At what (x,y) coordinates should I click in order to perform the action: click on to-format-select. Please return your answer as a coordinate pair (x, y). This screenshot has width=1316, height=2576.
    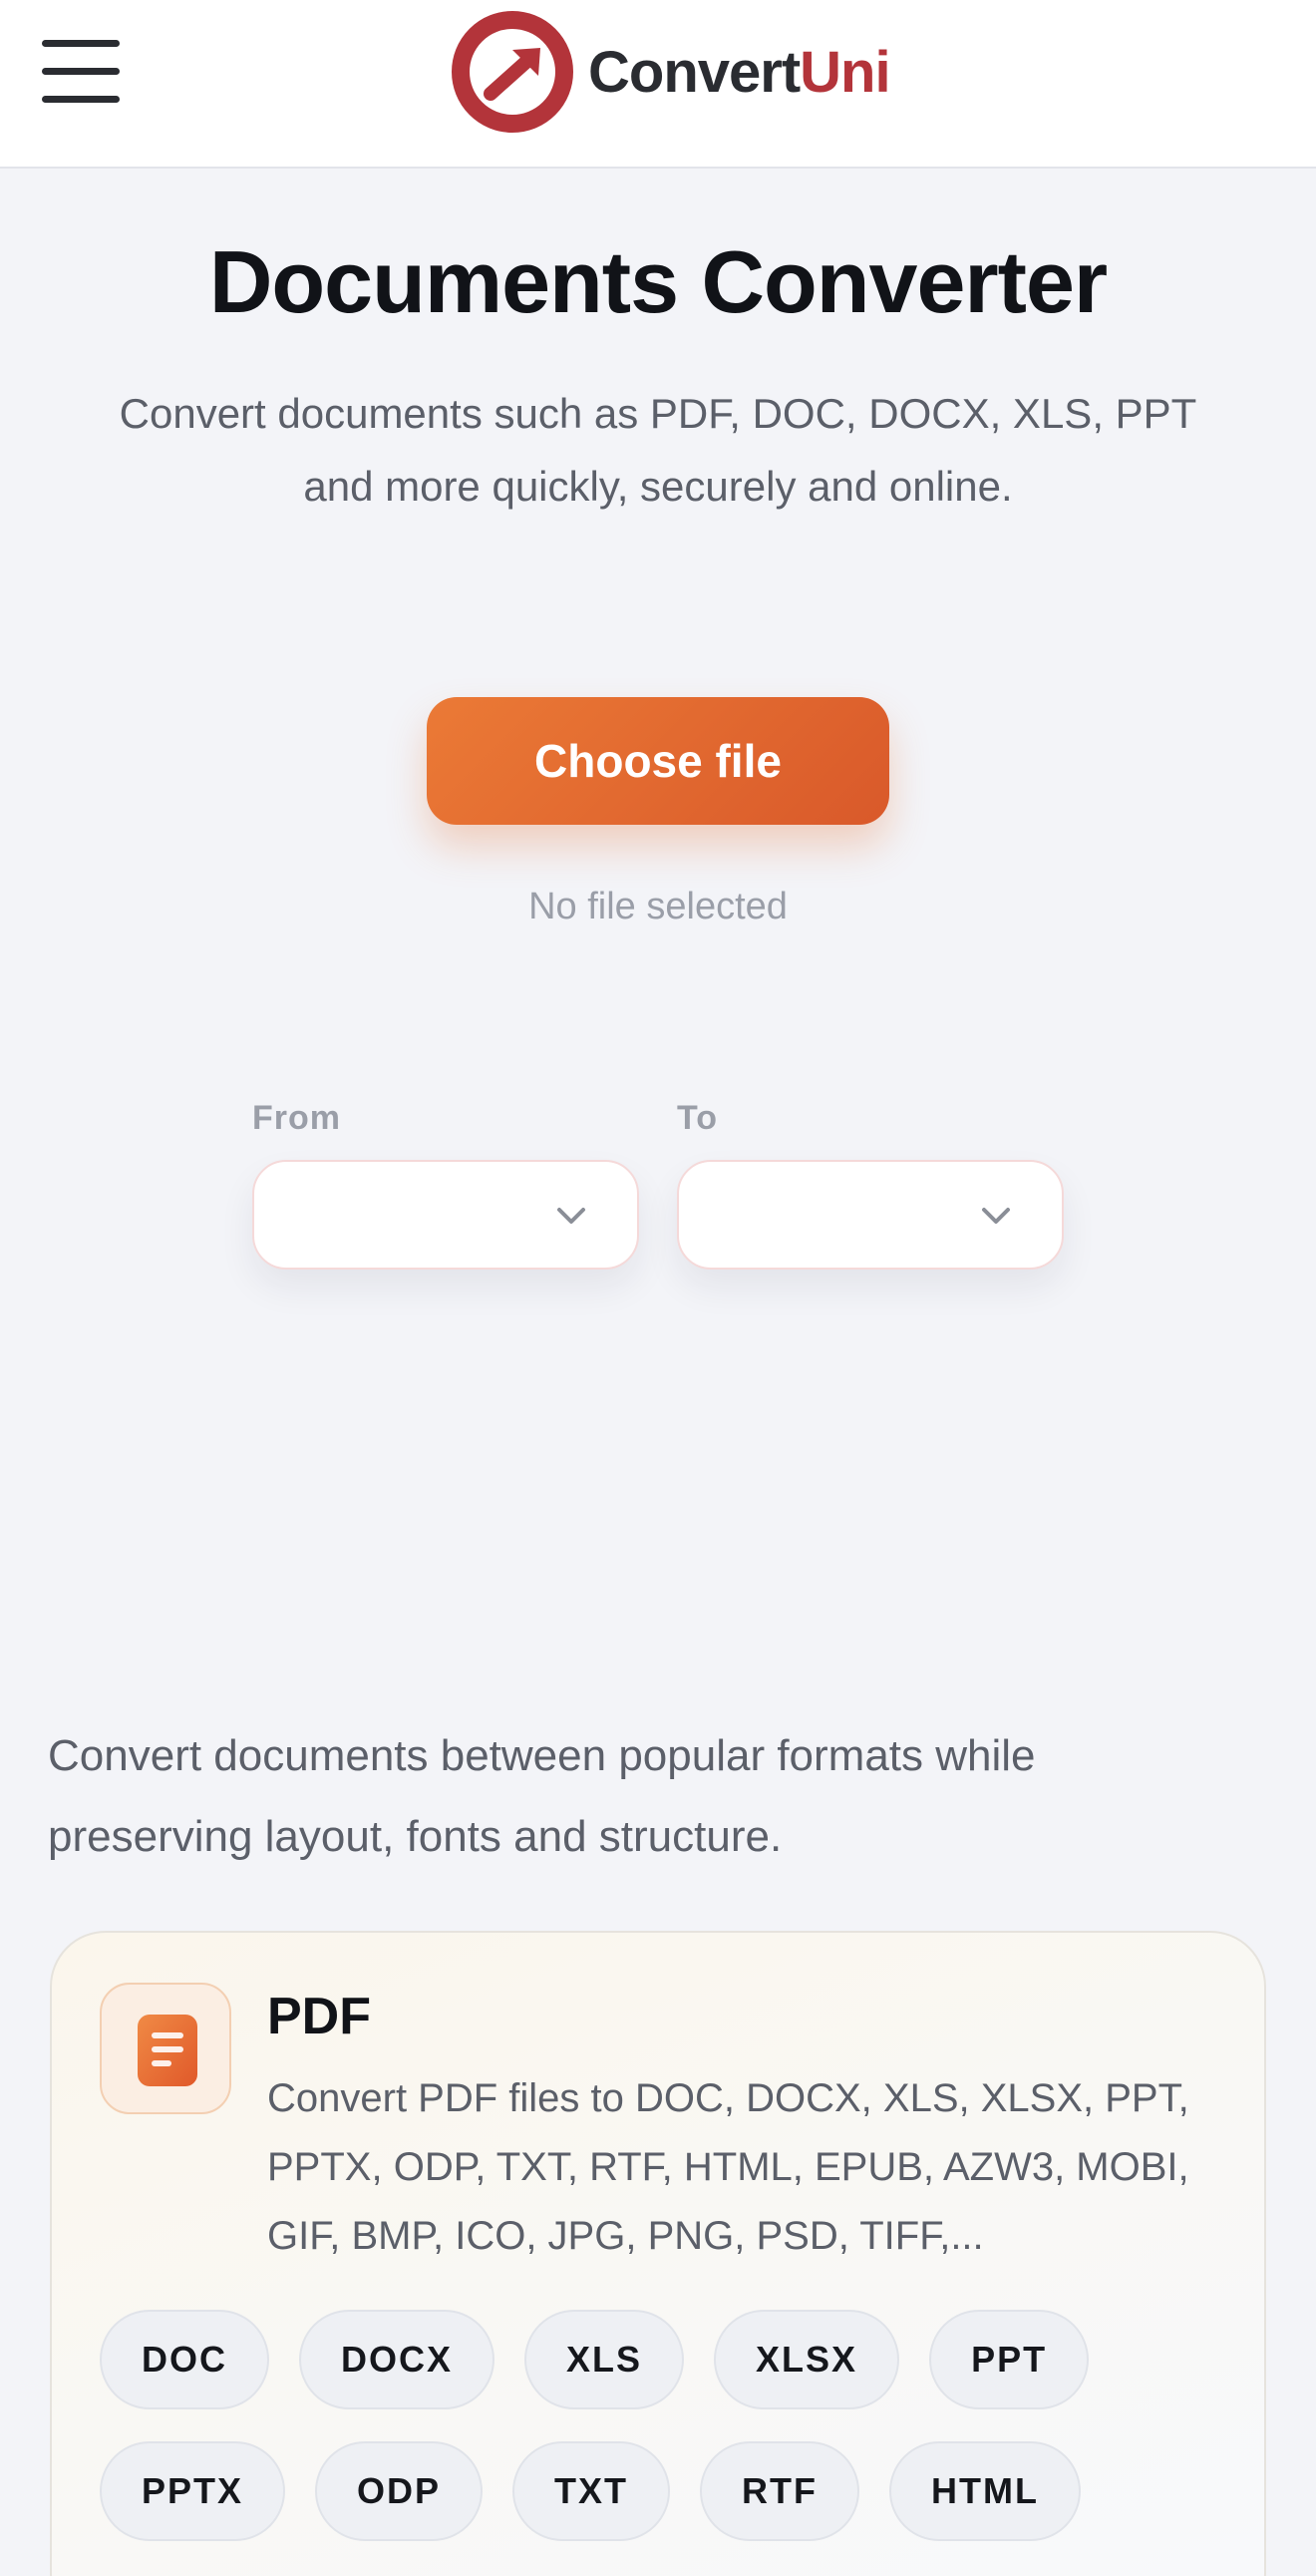
    Looking at the image, I should click on (870, 1215).